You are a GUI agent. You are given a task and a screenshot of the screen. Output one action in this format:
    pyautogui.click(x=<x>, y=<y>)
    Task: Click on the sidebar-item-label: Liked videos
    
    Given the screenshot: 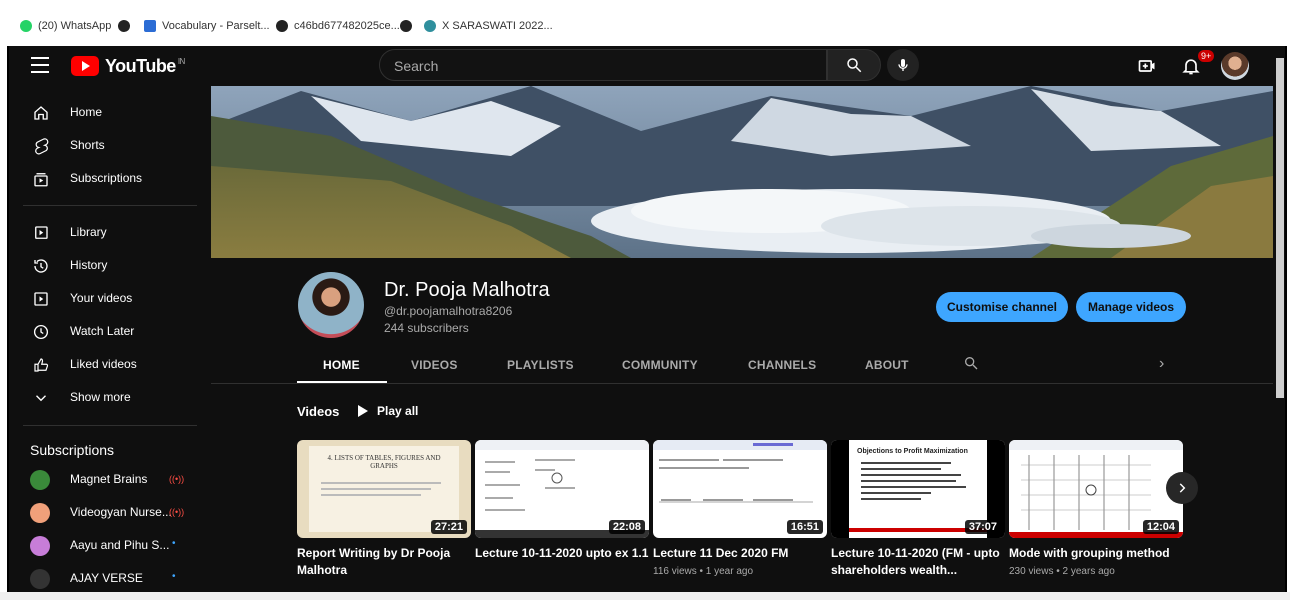 What is the action you would take?
    pyautogui.click(x=103, y=364)
    